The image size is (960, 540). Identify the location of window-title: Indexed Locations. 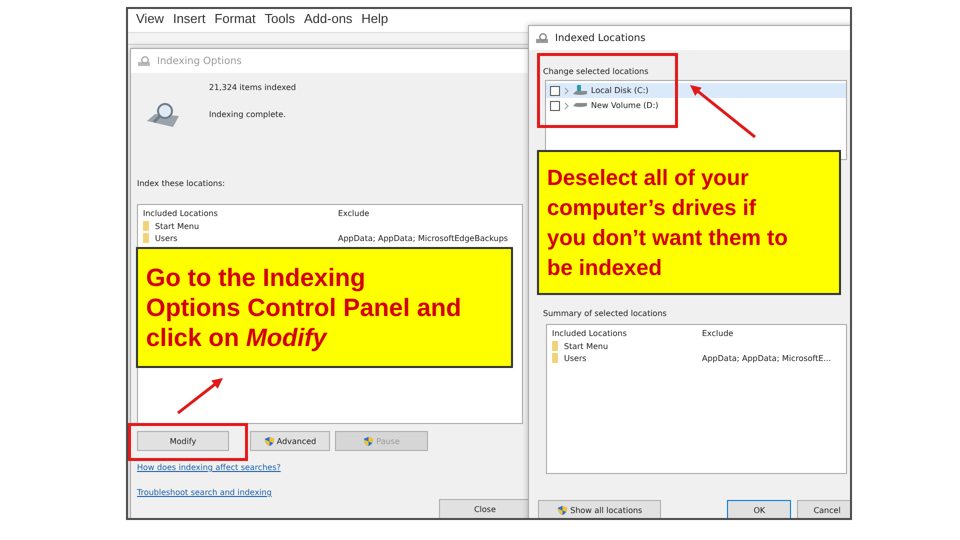
(600, 38).